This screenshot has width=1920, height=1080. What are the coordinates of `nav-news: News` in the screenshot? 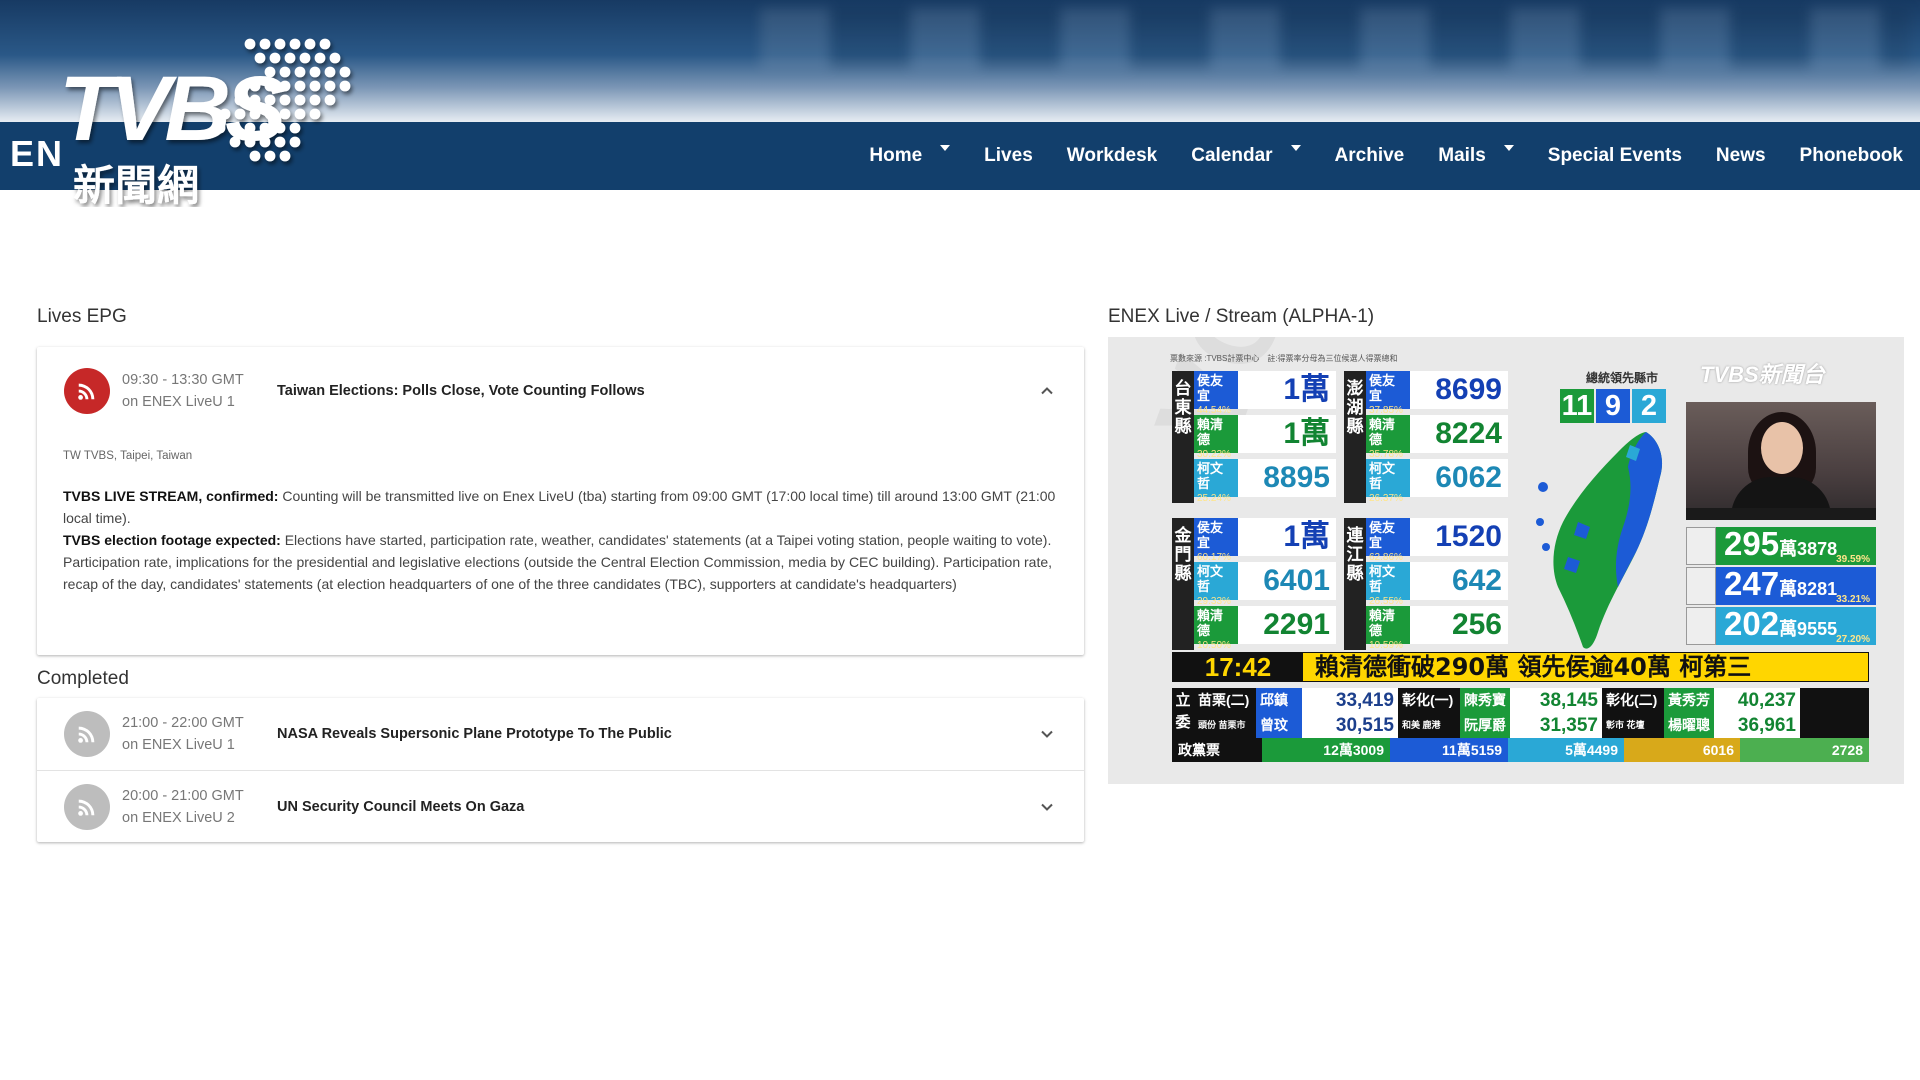 It's located at (1741, 156).